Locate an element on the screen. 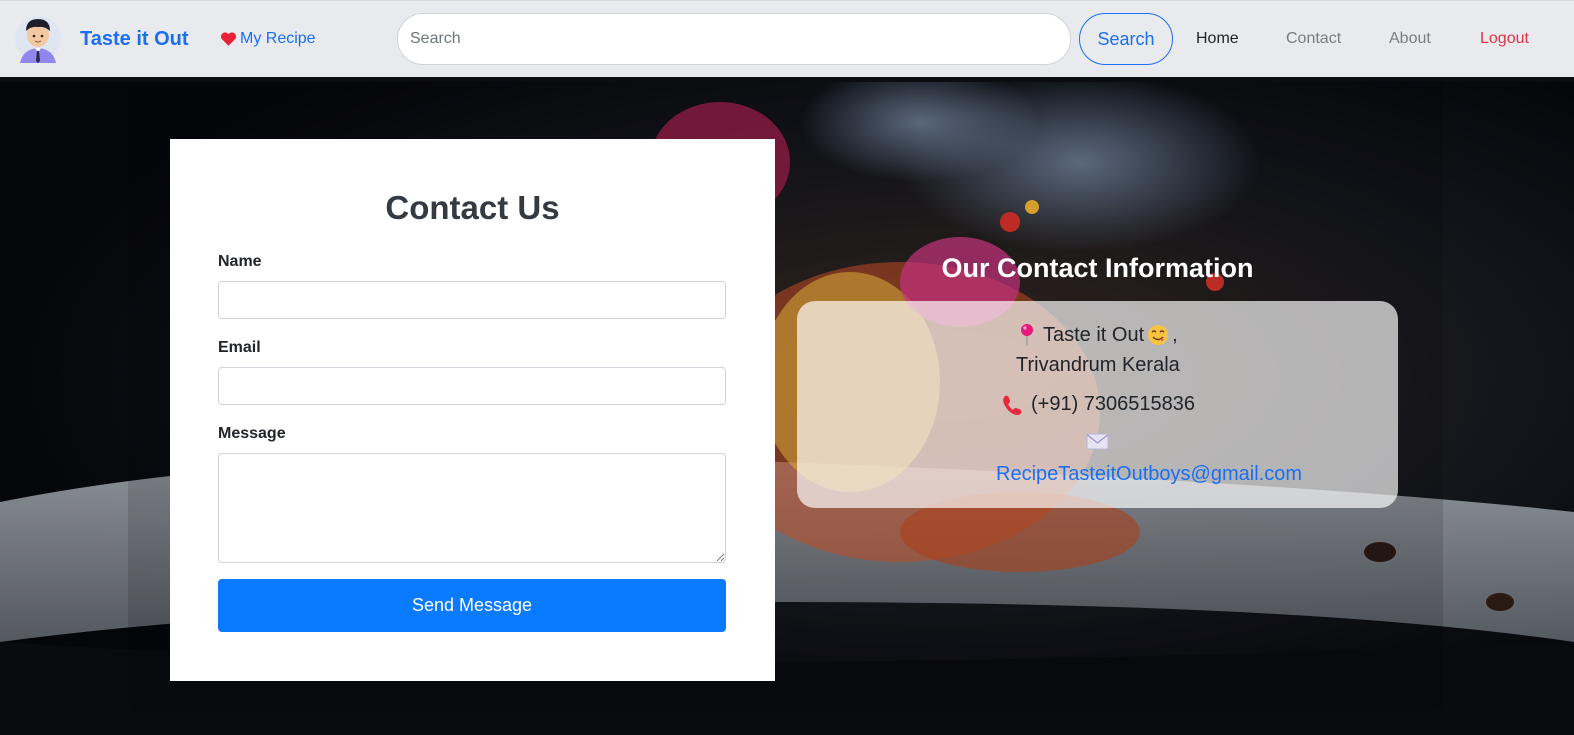 Image resolution: width=1574 pixels, height=735 pixels. email-link: RecipeTasteitOutboys@gmail.com is located at coordinates (1149, 474).